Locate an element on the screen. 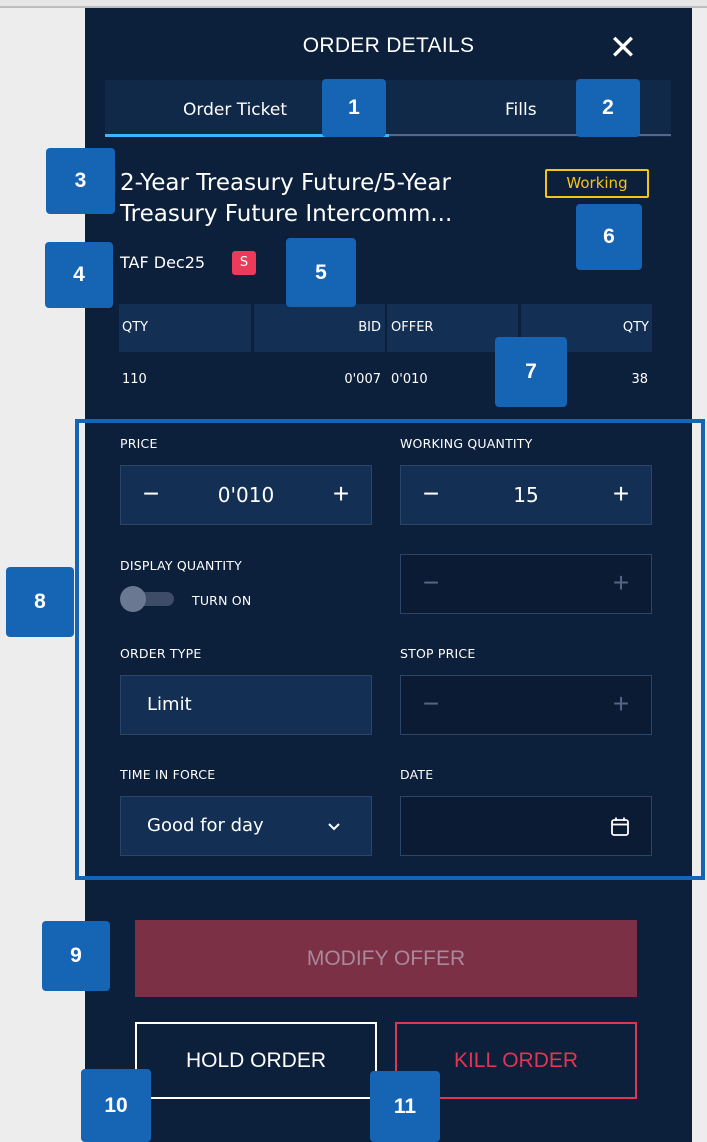 The height and width of the screenshot is (1142, 707). quote-offer: 0'010 is located at coordinates (409, 379).